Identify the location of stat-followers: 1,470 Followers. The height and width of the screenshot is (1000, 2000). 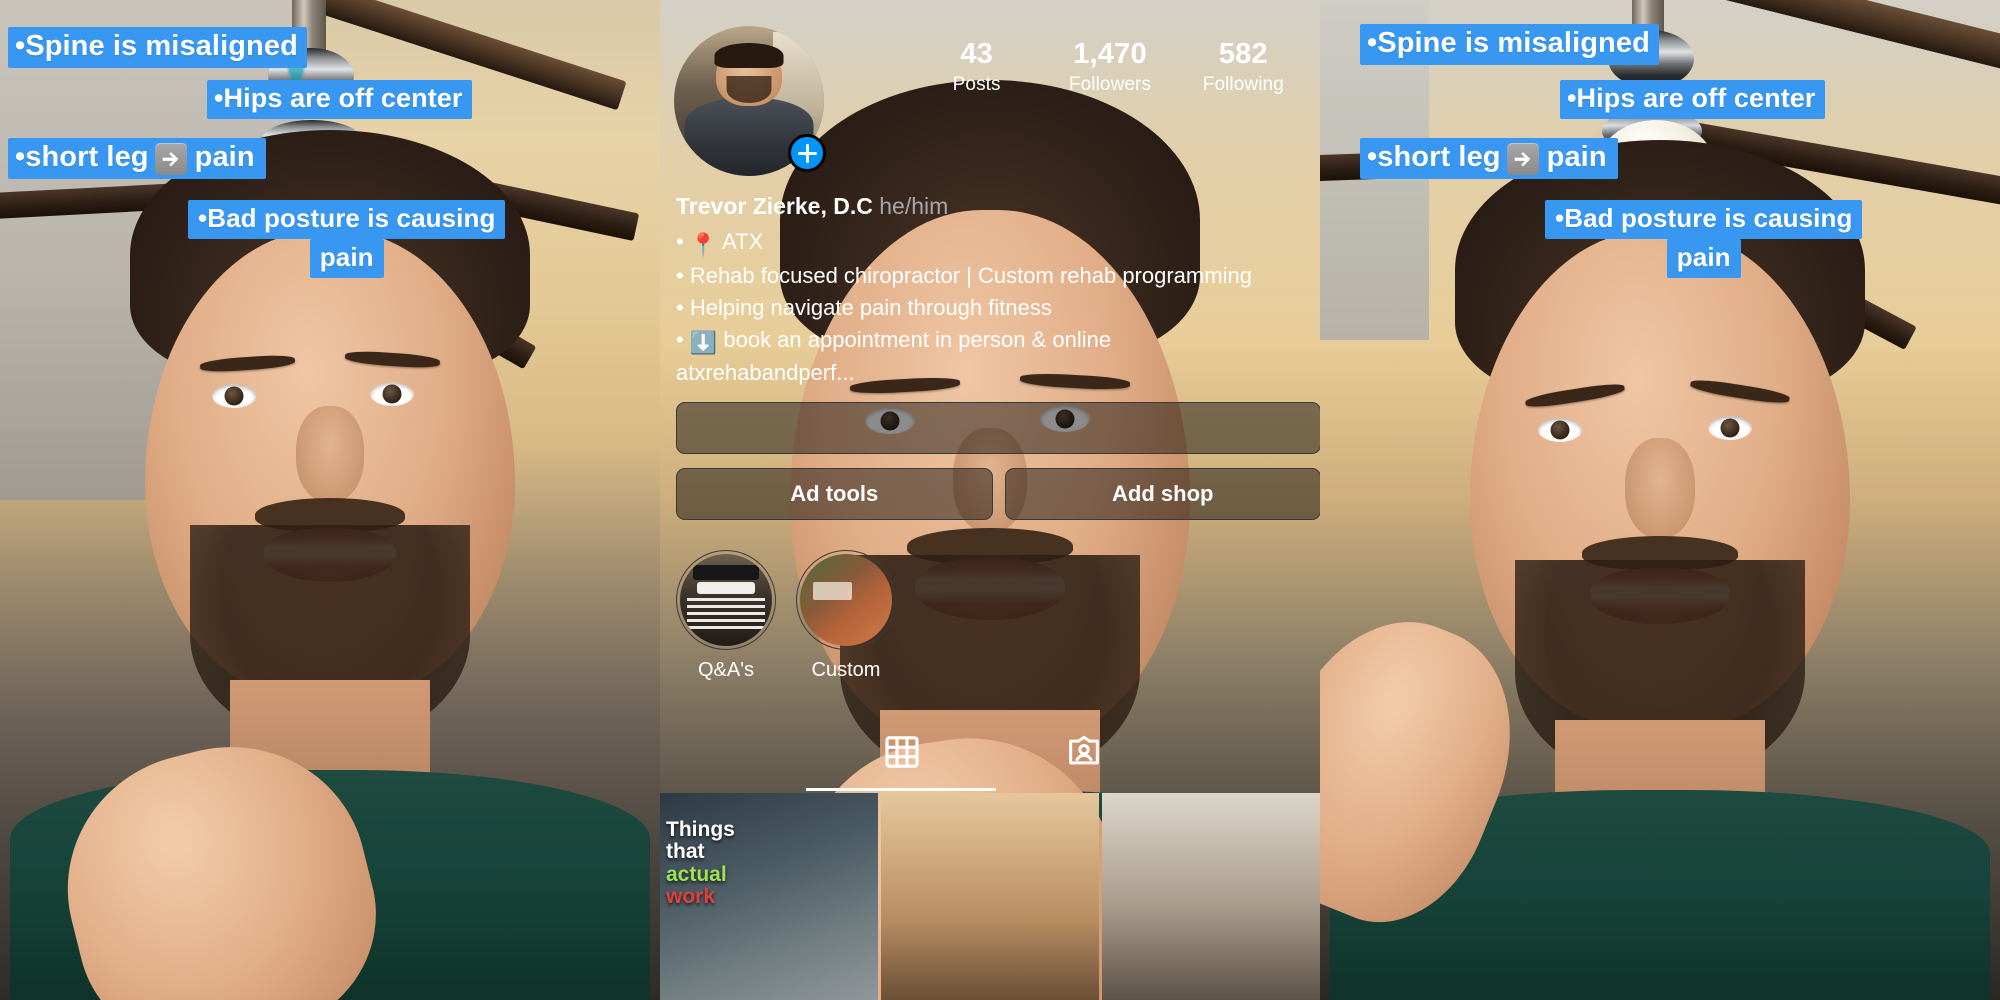
(1109, 67).